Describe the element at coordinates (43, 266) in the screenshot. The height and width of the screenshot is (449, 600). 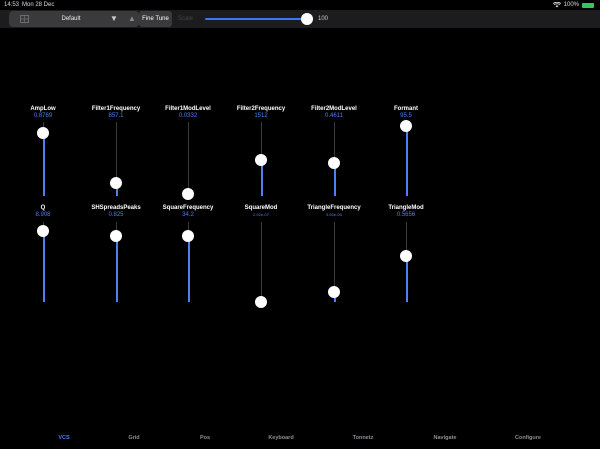
I see `slider-fill-q` at that location.